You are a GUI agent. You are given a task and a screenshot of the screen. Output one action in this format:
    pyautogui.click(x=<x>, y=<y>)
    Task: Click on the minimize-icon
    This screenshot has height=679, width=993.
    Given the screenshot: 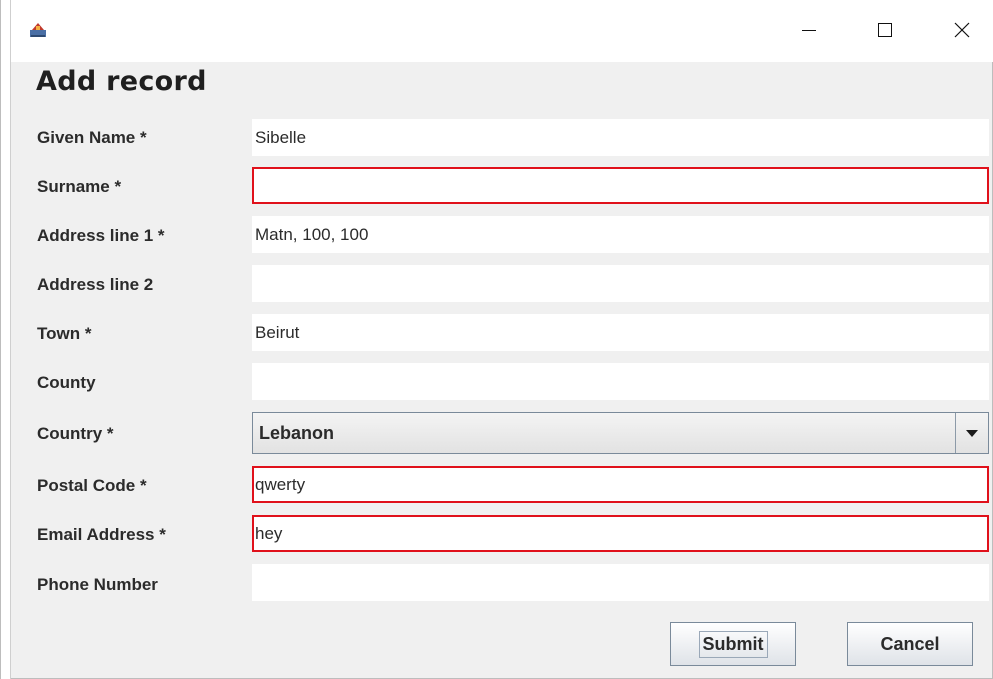 What is the action you would take?
    pyautogui.click(x=809, y=30)
    